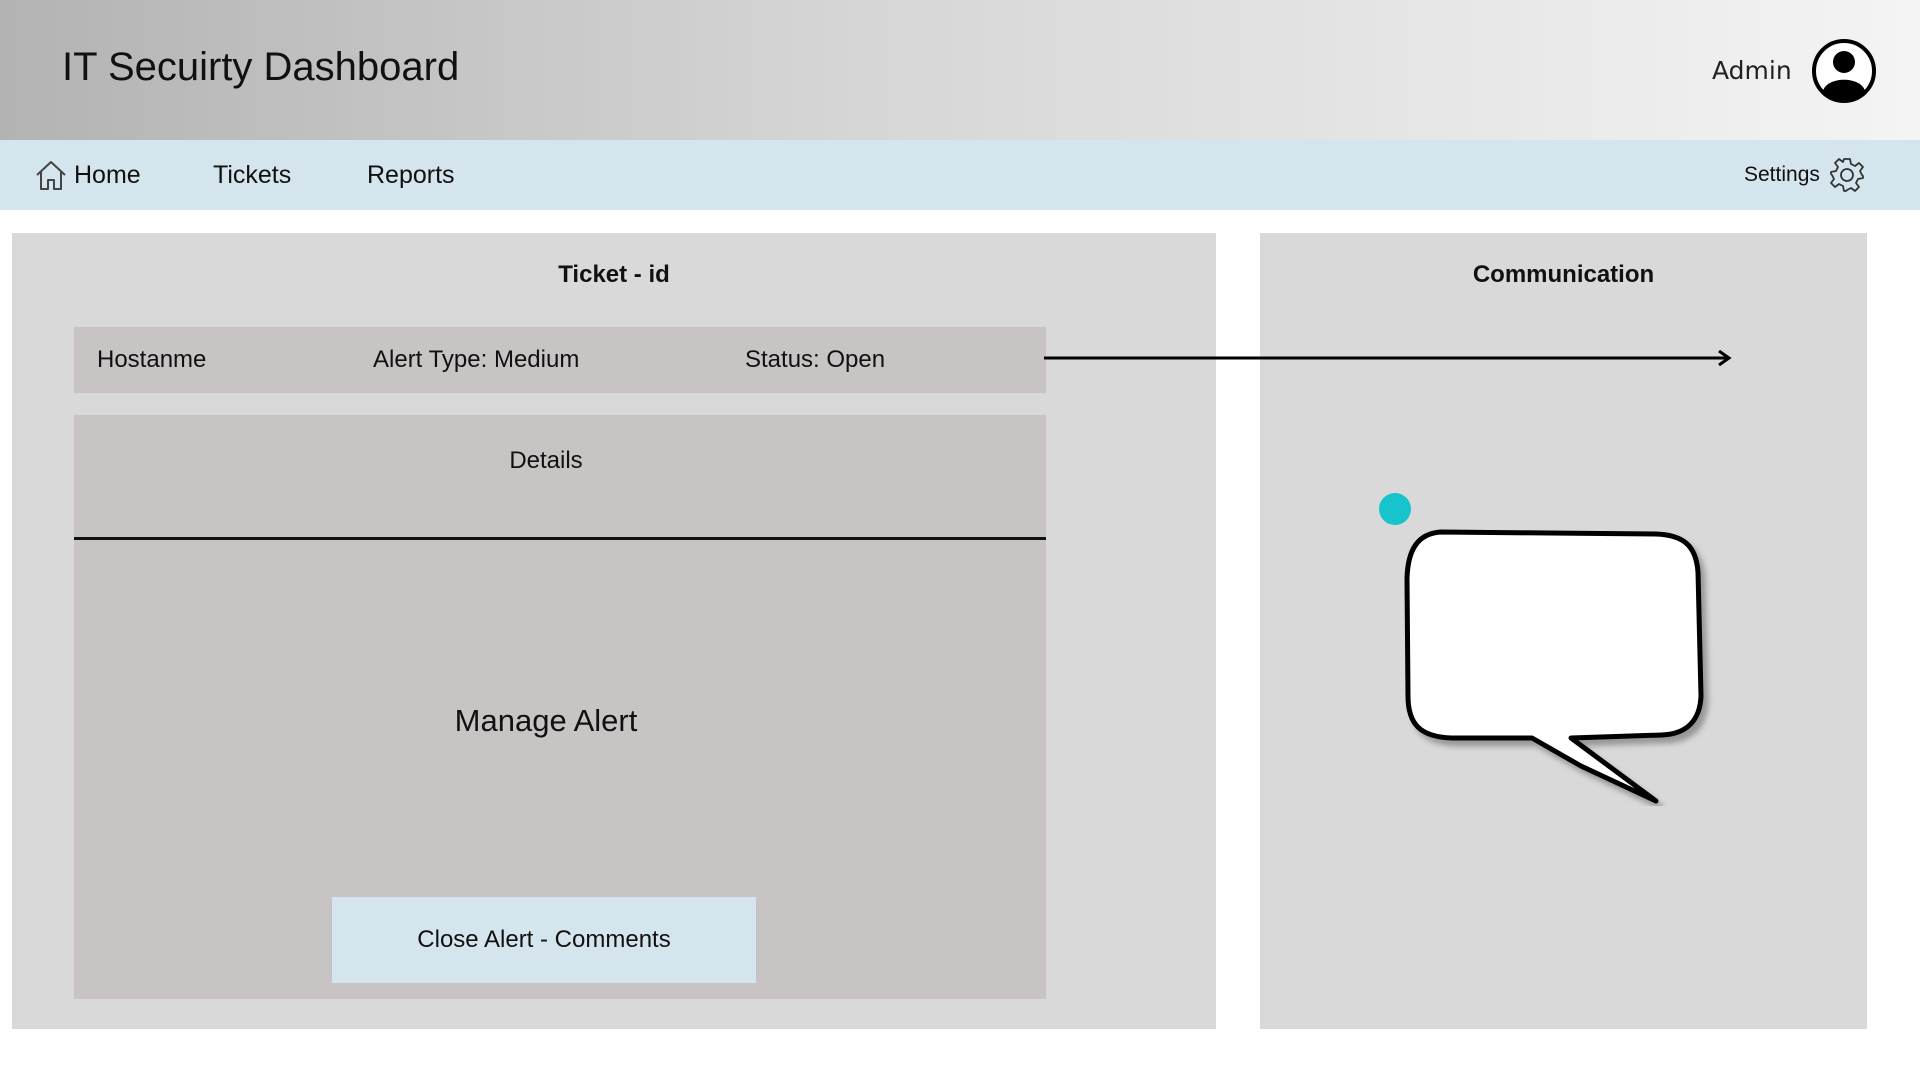 The image size is (1920, 1080). I want to click on ticket-info-bar: Hostanme Alert Type: Medium Status: Open, so click(560, 360).